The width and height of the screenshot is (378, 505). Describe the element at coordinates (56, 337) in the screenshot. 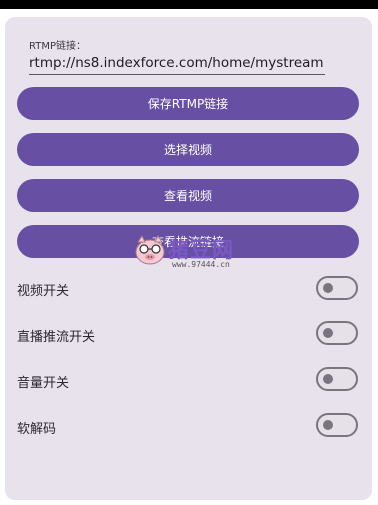

I see `live-push-toggle-label: 直播推流开关` at that location.